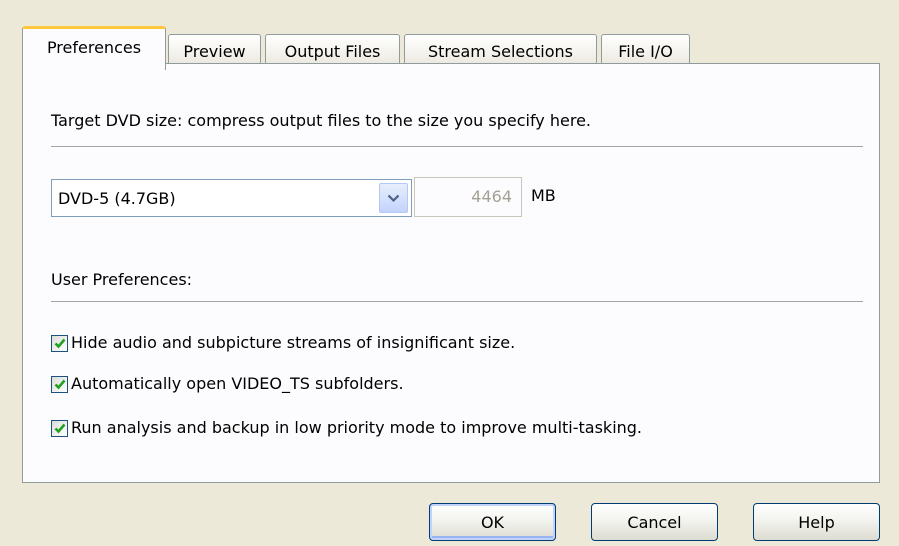 The height and width of the screenshot is (546, 899). What do you see at coordinates (122, 279) in the screenshot?
I see `user-preferences-label: User Preferences:` at bounding box center [122, 279].